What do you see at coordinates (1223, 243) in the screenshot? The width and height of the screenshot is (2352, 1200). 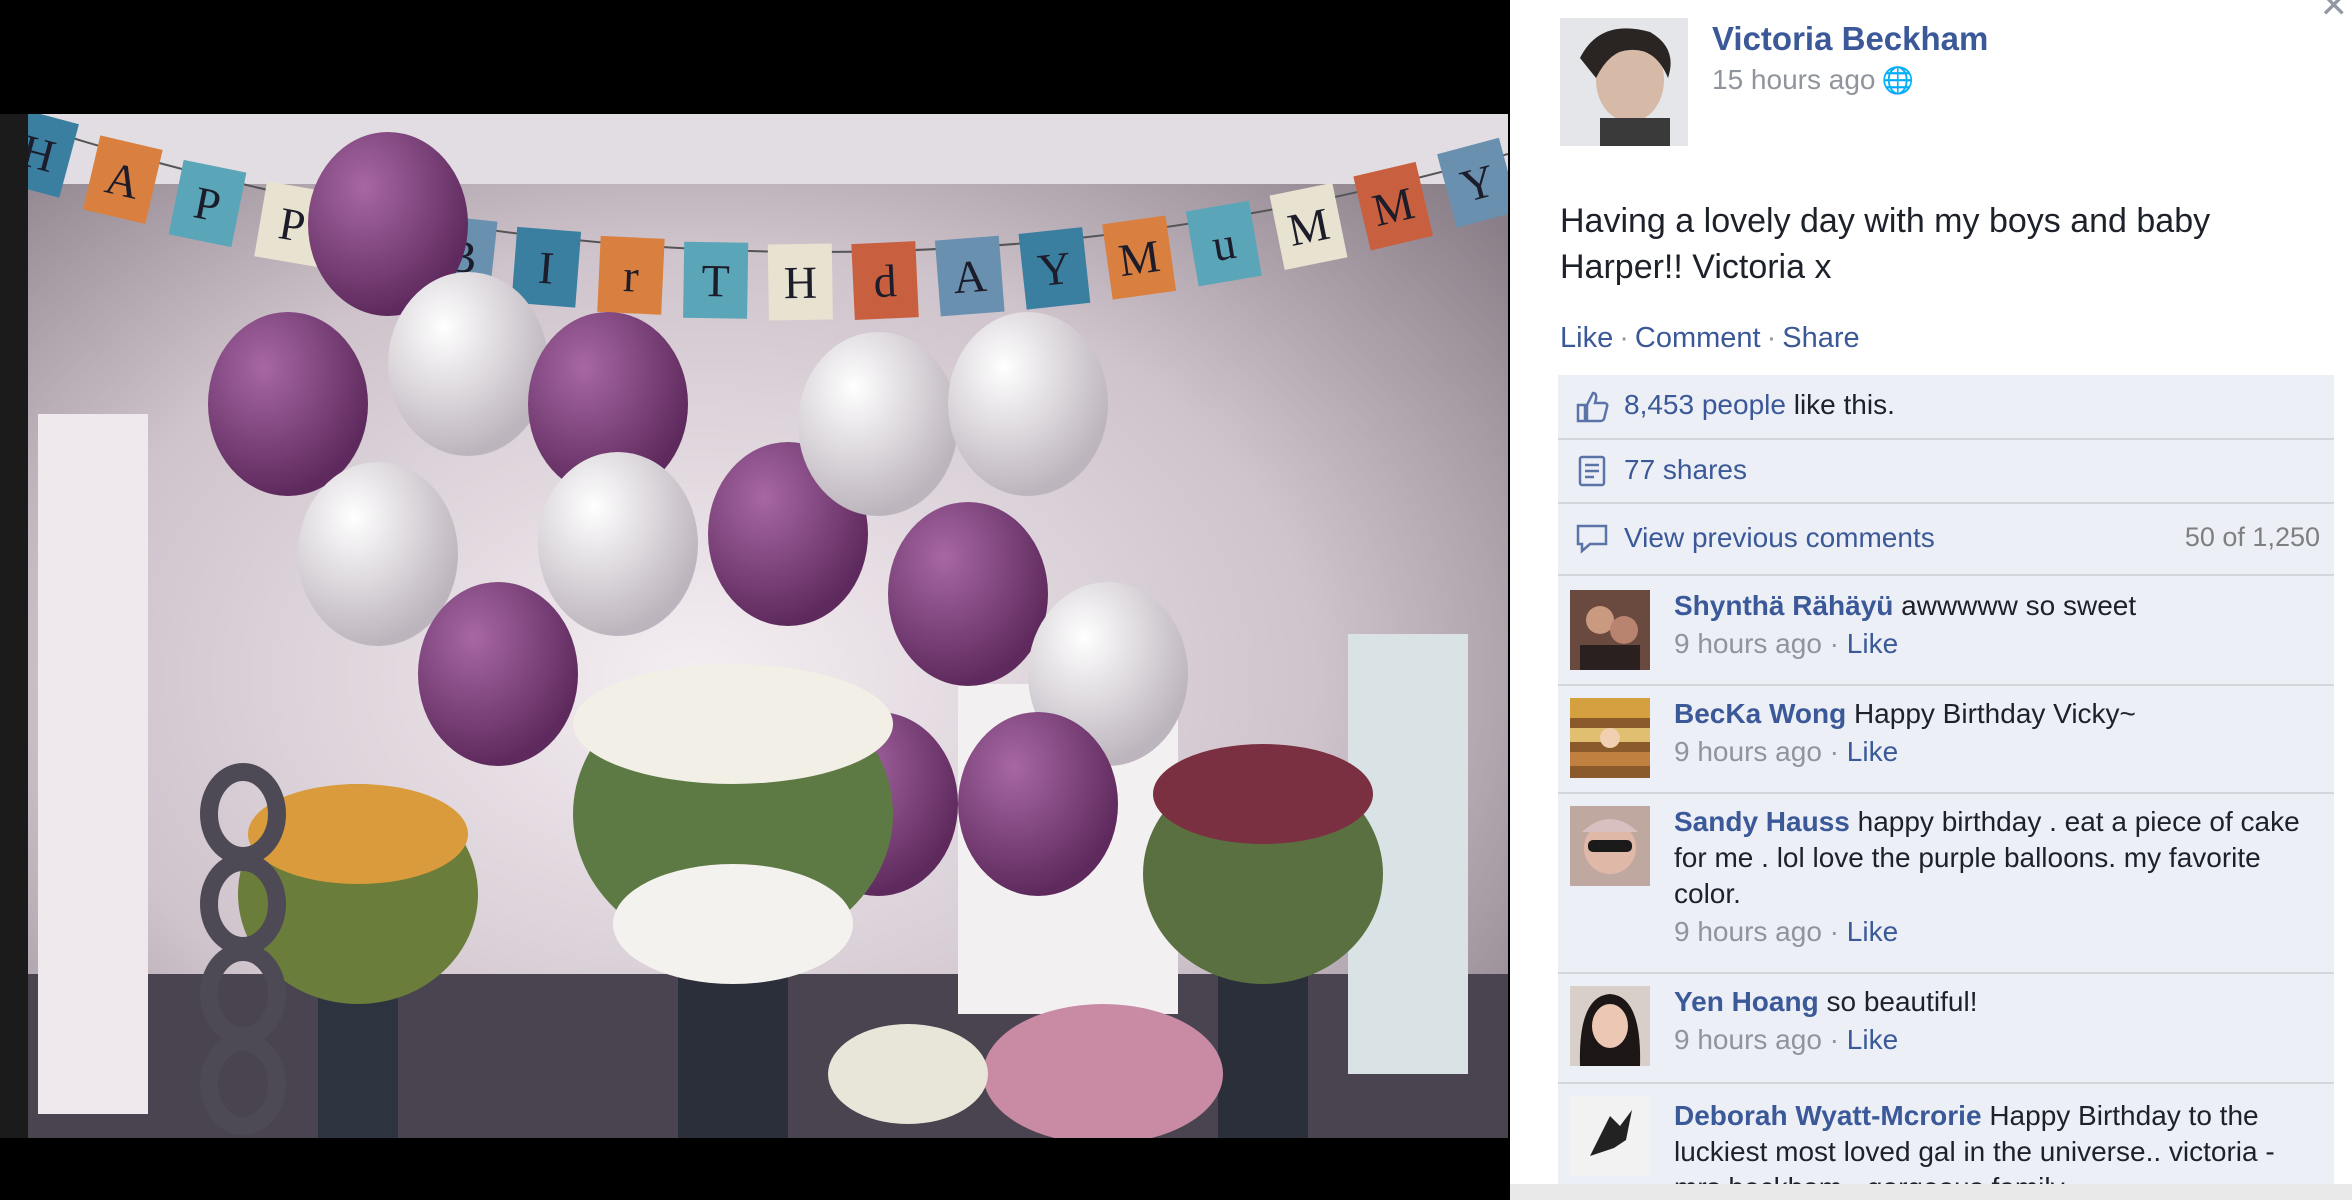 I see `banner-flag: u` at bounding box center [1223, 243].